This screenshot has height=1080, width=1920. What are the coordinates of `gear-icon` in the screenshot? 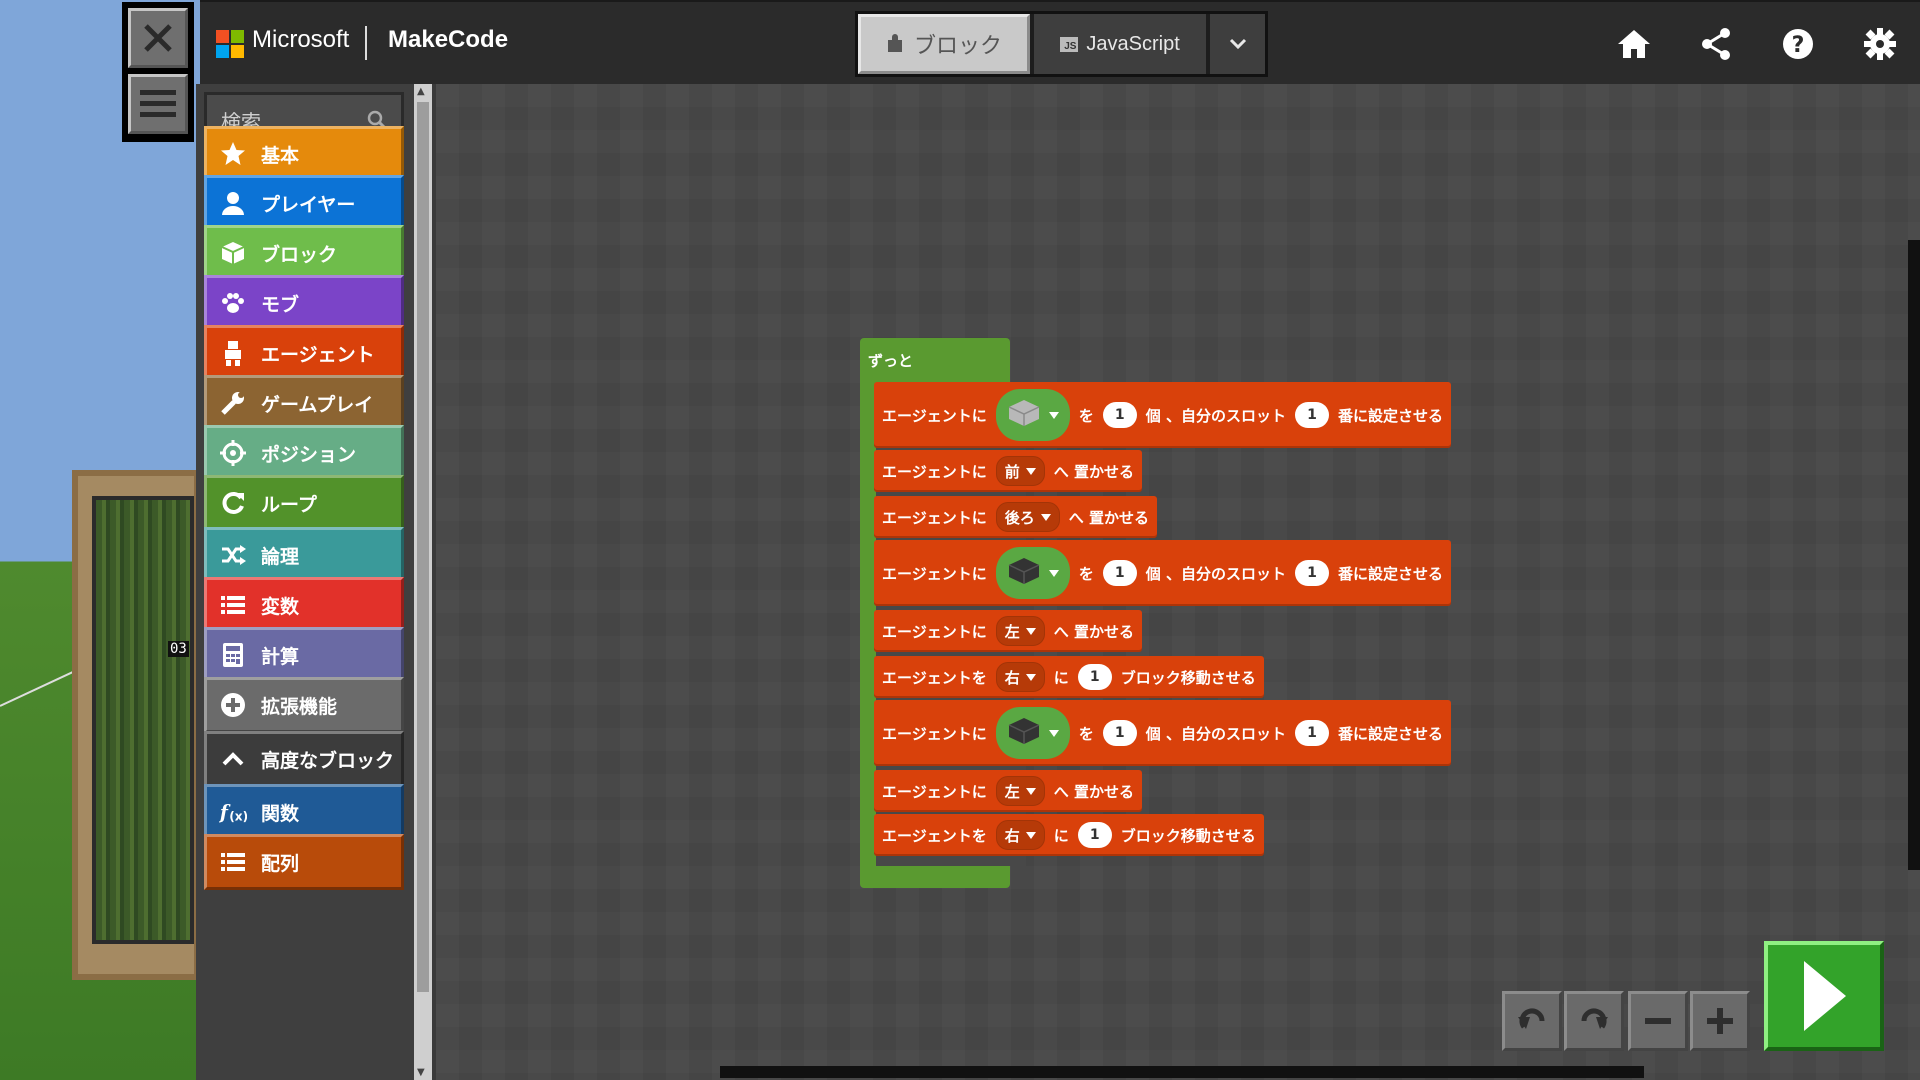 It's located at (1880, 44).